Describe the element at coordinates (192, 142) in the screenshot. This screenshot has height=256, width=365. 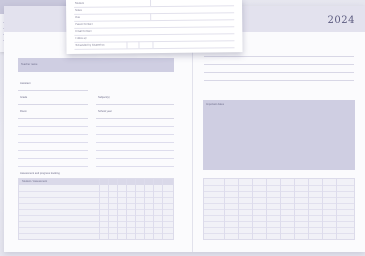
I see `page-spine` at that location.